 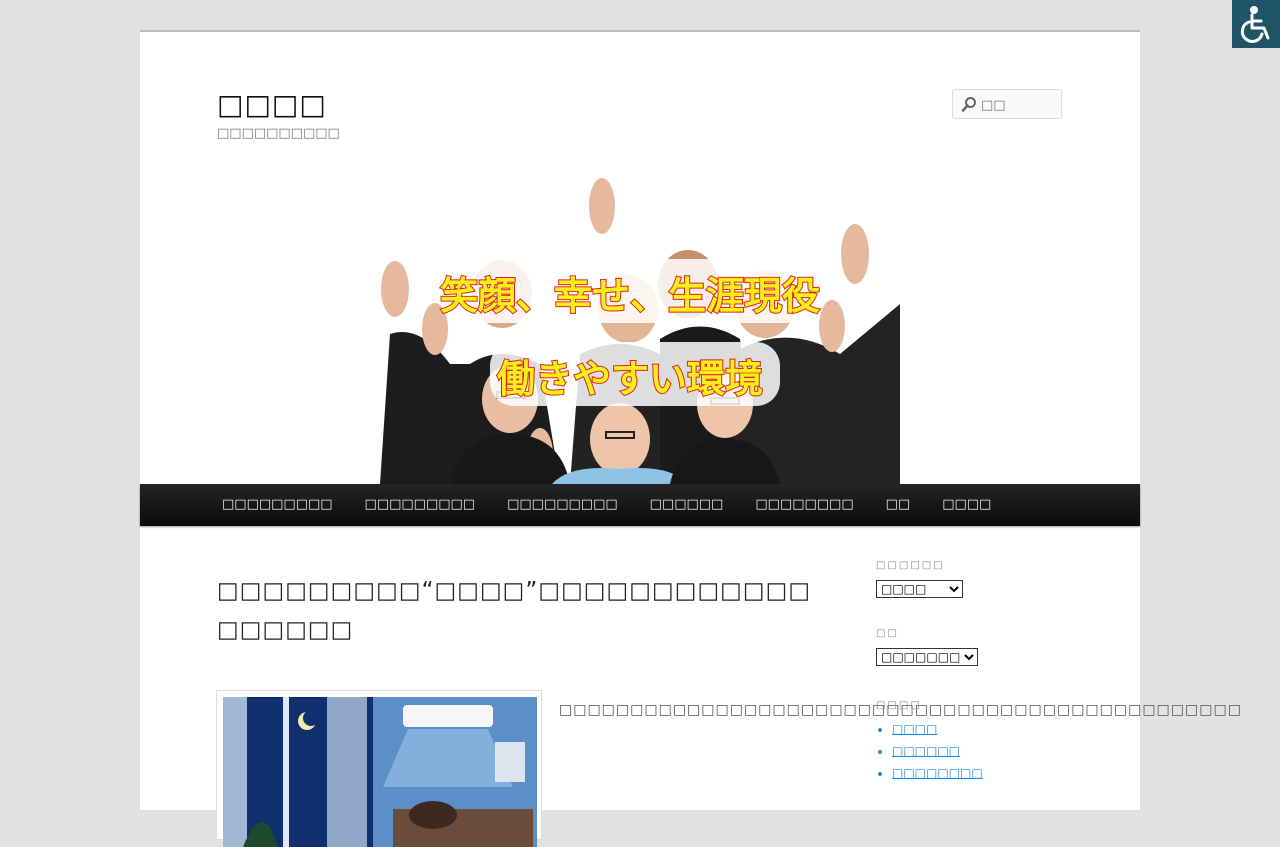 I want to click on post-thumbnail, so click(x=379, y=768).